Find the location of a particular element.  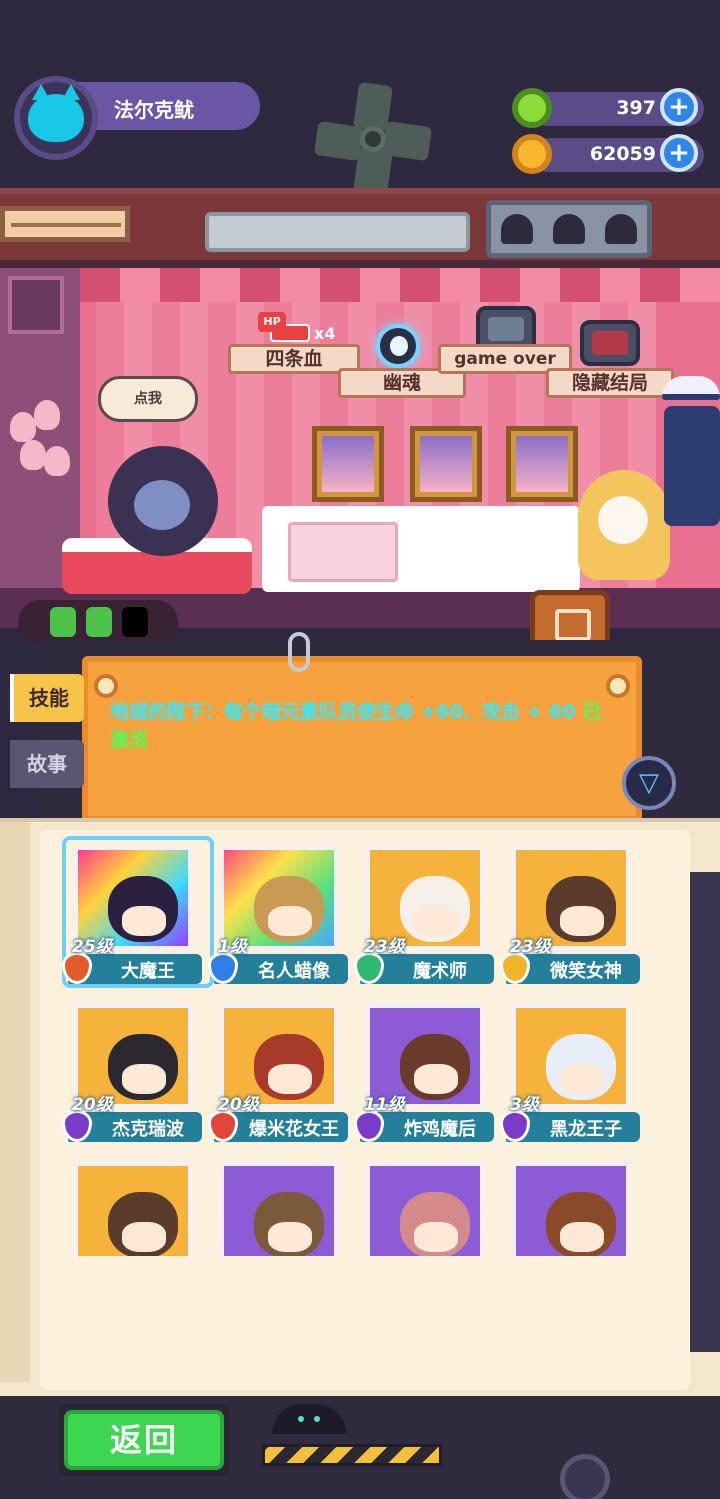

triangle-frame-icon is located at coordinates (36, 305).